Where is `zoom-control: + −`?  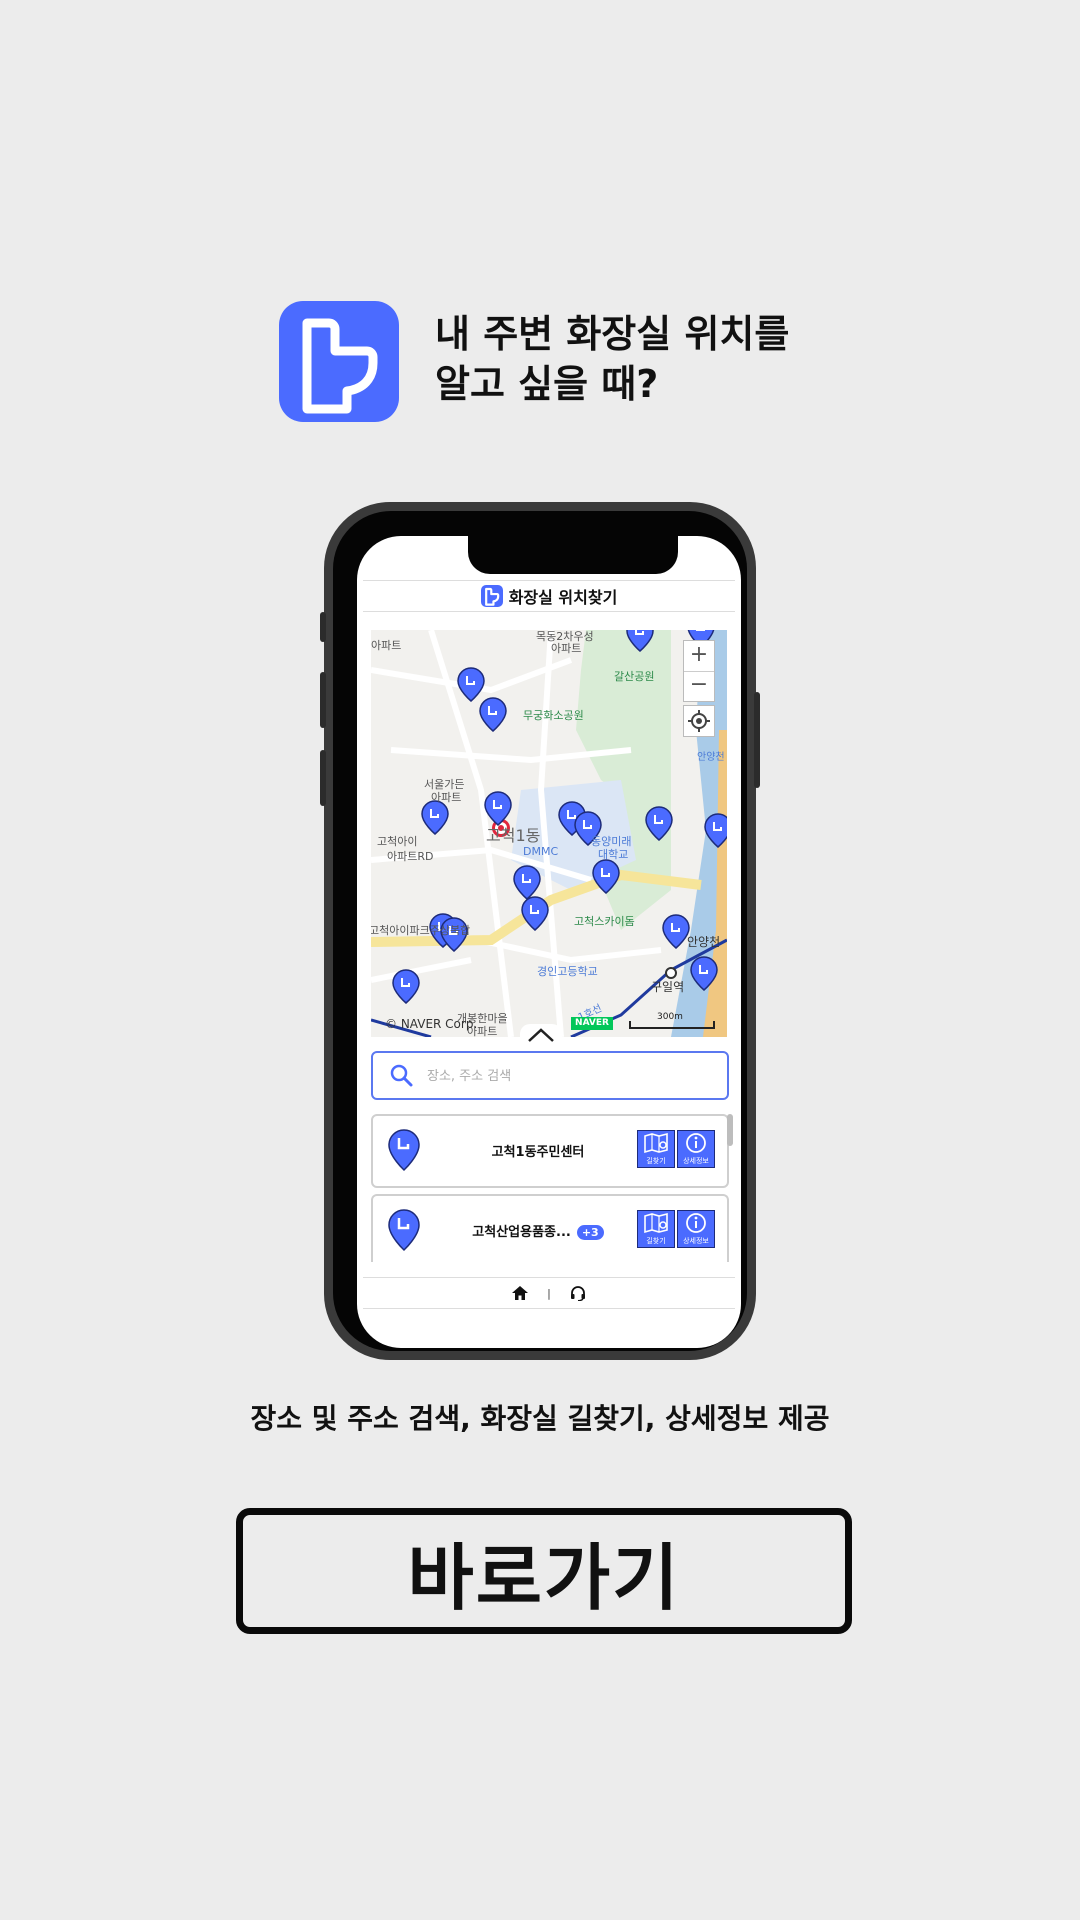 zoom-control: + − is located at coordinates (699, 671).